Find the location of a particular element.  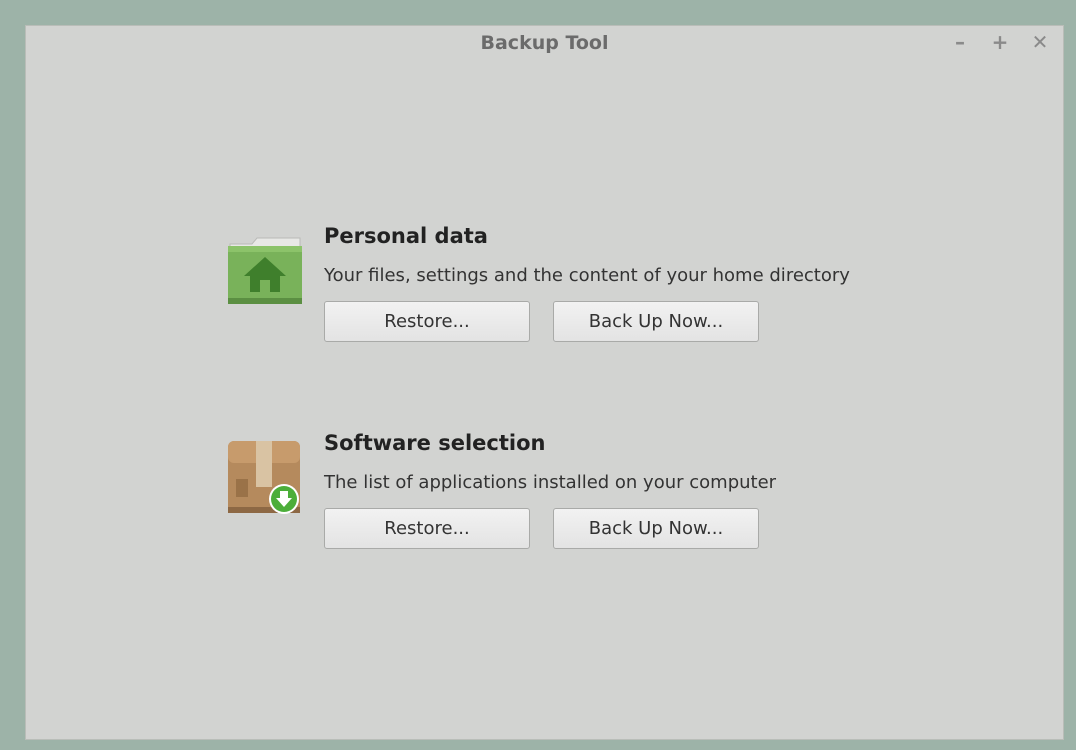

title-bar: Backup Tool – + ✕ is located at coordinates (544, 43).